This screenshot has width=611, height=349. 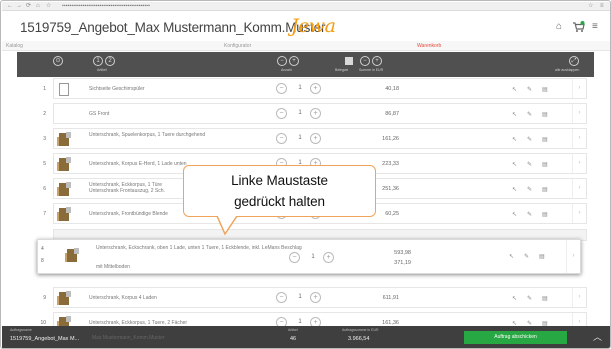 I want to click on row-number: 7, so click(x=44, y=214).